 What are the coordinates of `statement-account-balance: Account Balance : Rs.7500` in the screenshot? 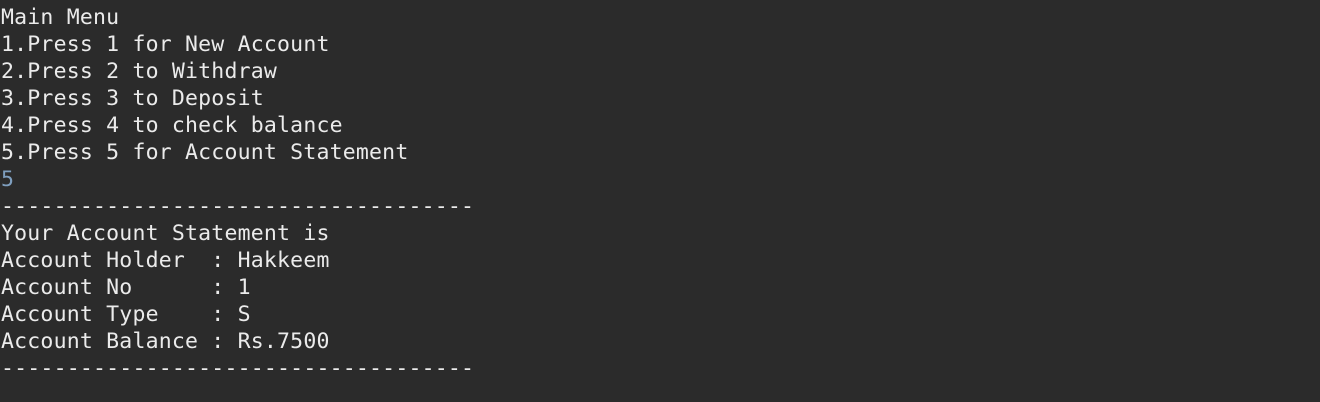 It's located at (165, 341).